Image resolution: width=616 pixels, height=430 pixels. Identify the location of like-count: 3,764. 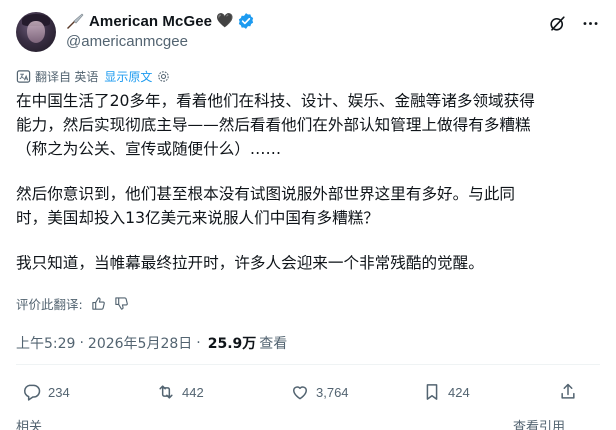
(332, 392).